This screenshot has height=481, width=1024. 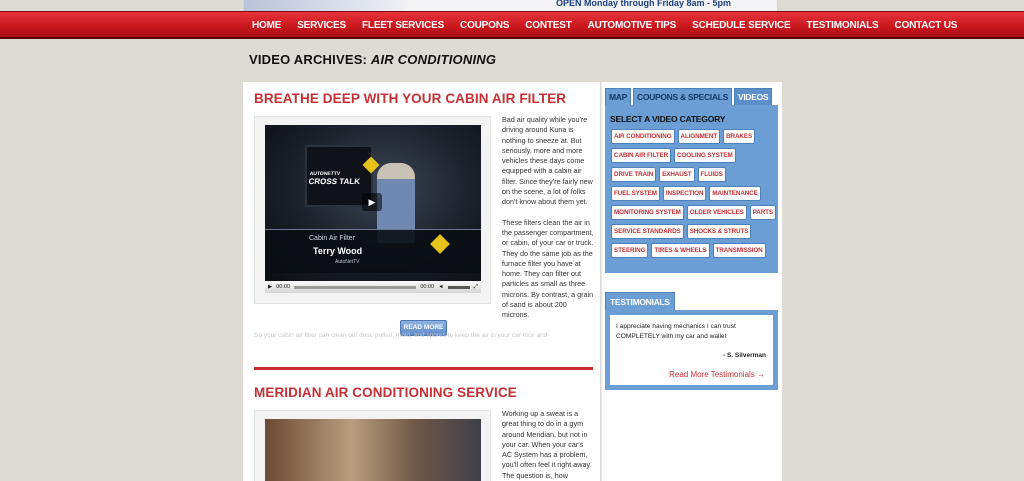 What do you see at coordinates (403, 25) in the screenshot?
I see `nav-fleet-services: FLEET SERVICES` at bounding box center [403, 25].